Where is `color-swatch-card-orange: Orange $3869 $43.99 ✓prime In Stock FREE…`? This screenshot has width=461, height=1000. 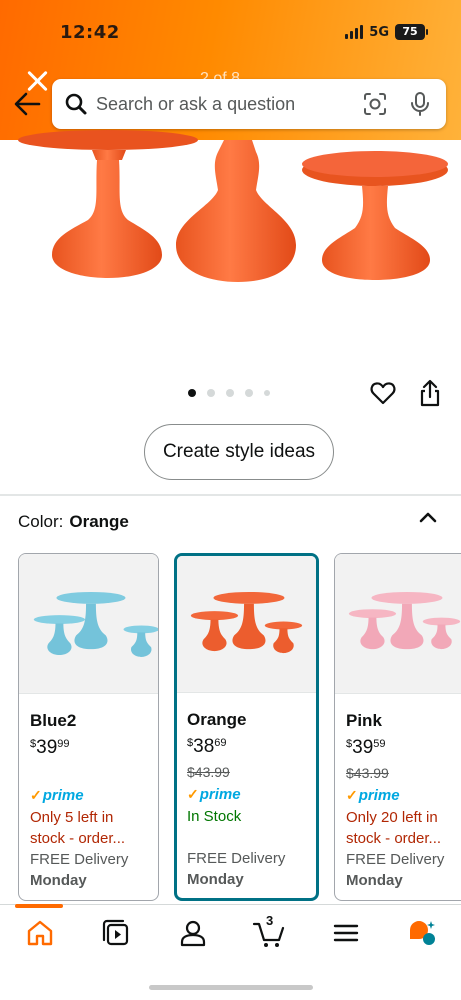
color-swatch-card-orange: Orange $3869 $43.99 ✓prime In Stock FREE… is located at coordinates (246, 727).